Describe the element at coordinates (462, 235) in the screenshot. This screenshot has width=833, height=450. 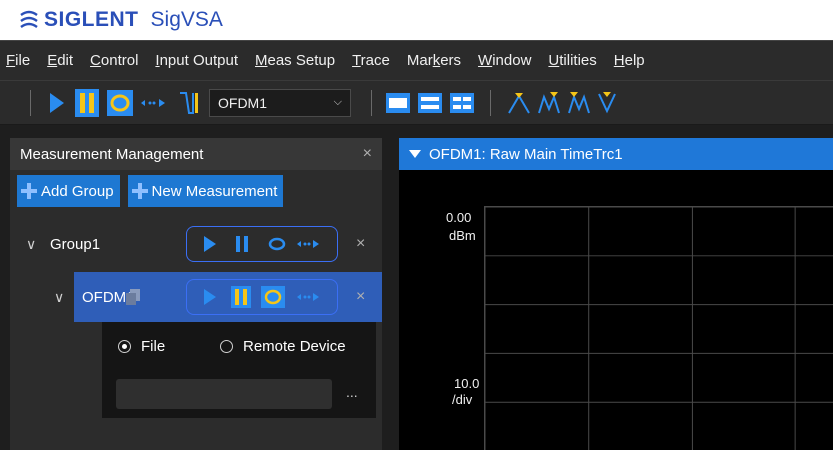
I see `ref-level-unit: dBm` at that location.